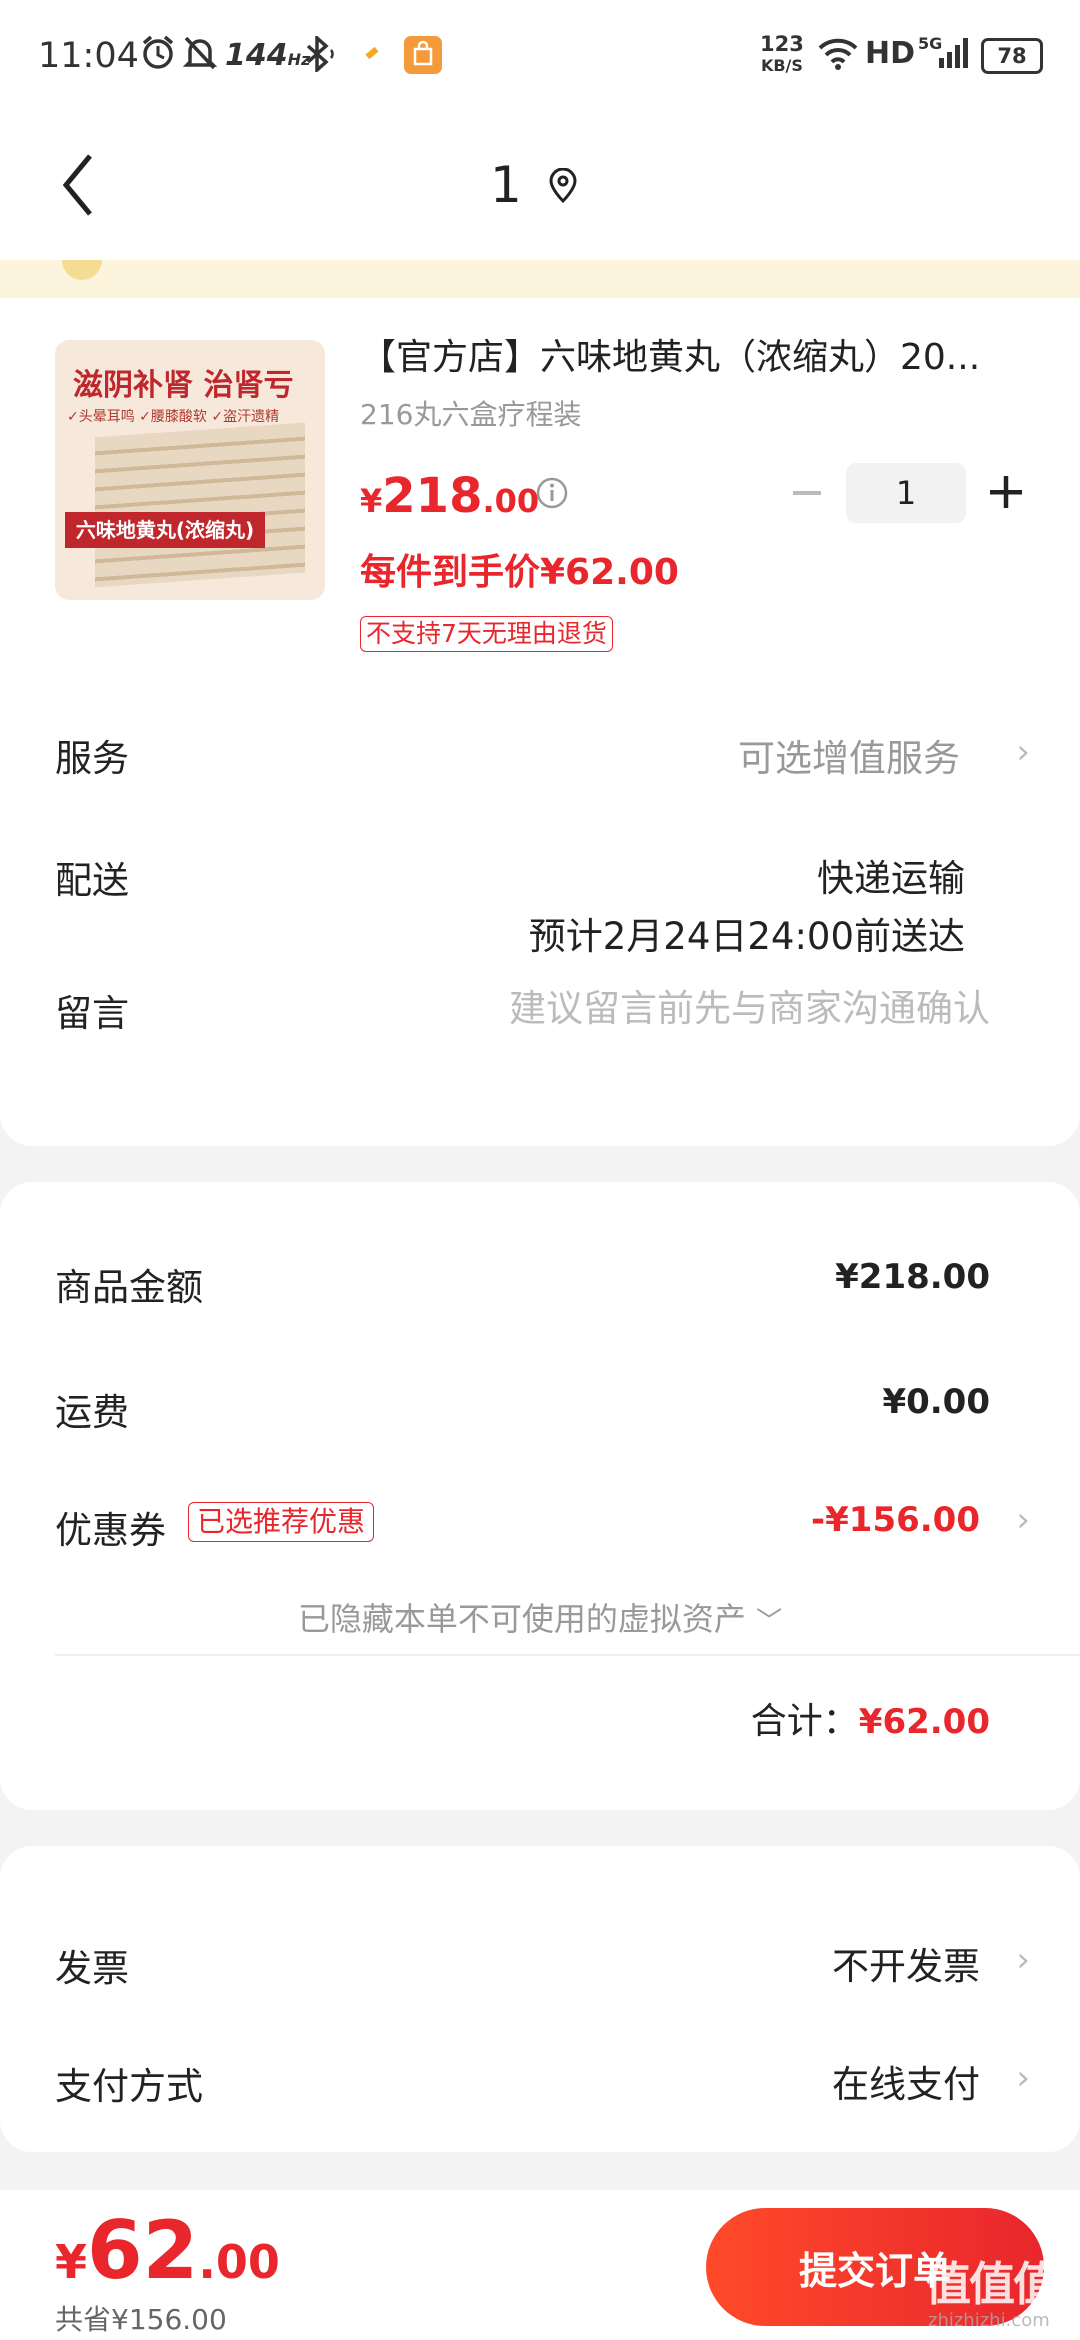 This screenshot has width=1080, height=2340. I want to click on chevron-down-icon: ﹀, so click(769, 1622).